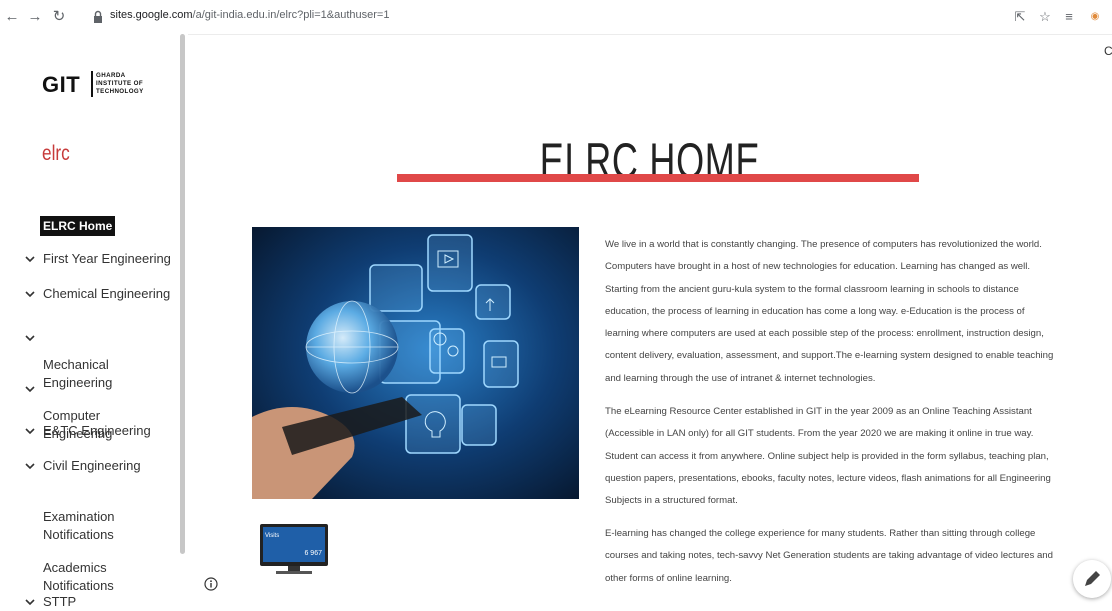 The width and height of the screenshot is (1112, 611). I want to click on url-domain: sites.google.com, so click(151, 15).